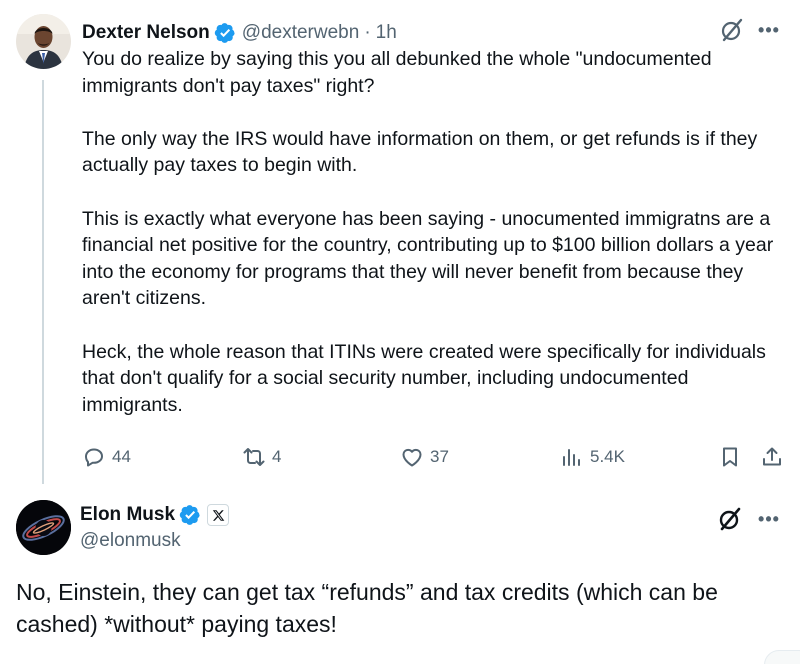 The image size is (800, 664). Describe the element at coordinates (412, 457) in the screenshot. I see `heart-icon` at that location.